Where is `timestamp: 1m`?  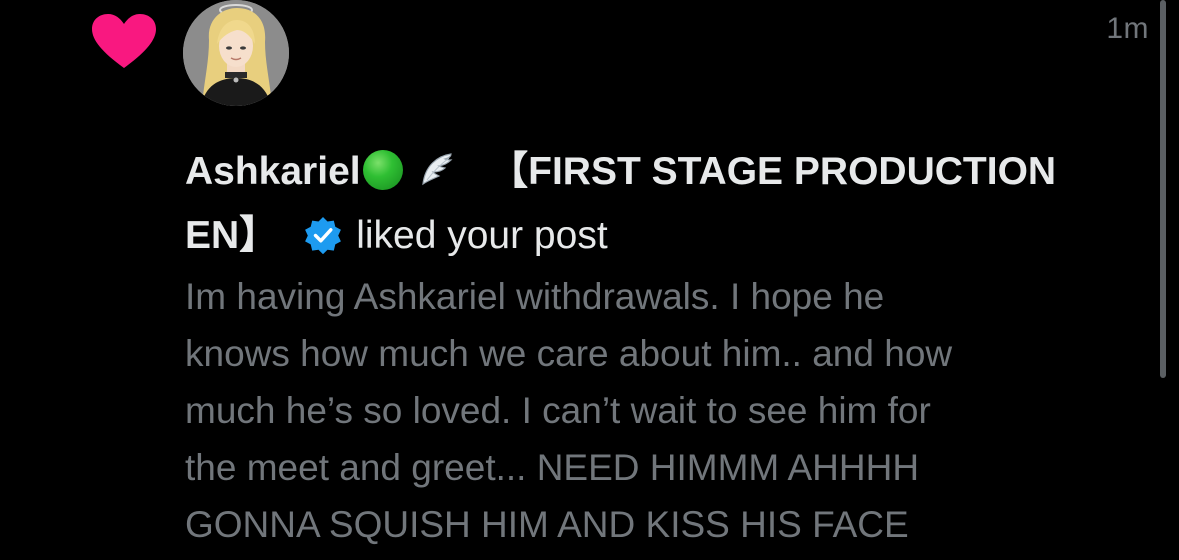
timestamp: 1m is located at coordinates (1127, 28).